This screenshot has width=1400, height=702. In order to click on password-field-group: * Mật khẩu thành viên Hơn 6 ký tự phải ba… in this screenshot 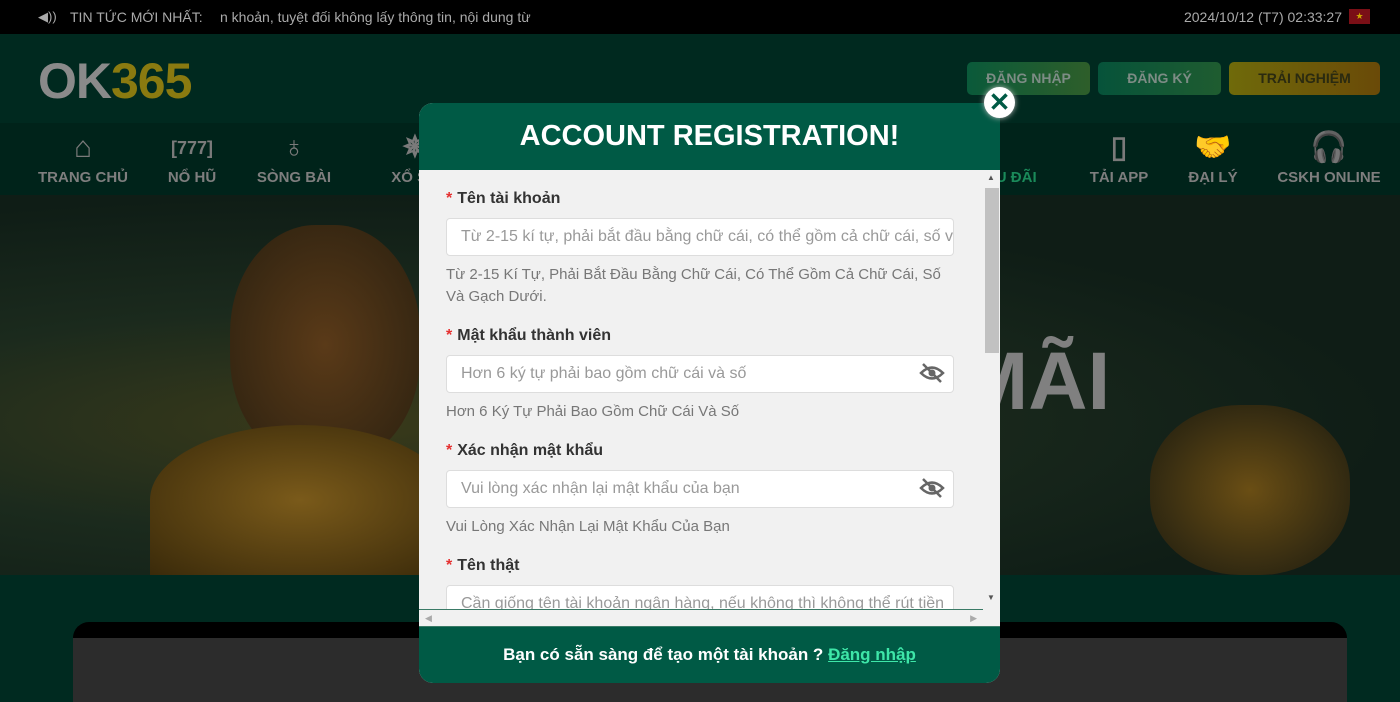, I will do `click(700, 375)`.